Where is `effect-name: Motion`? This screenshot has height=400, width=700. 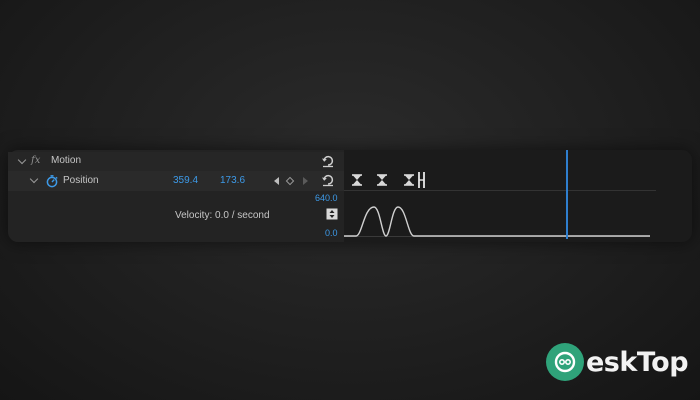 effect-name: Motion is located at coordinates (66, 160).